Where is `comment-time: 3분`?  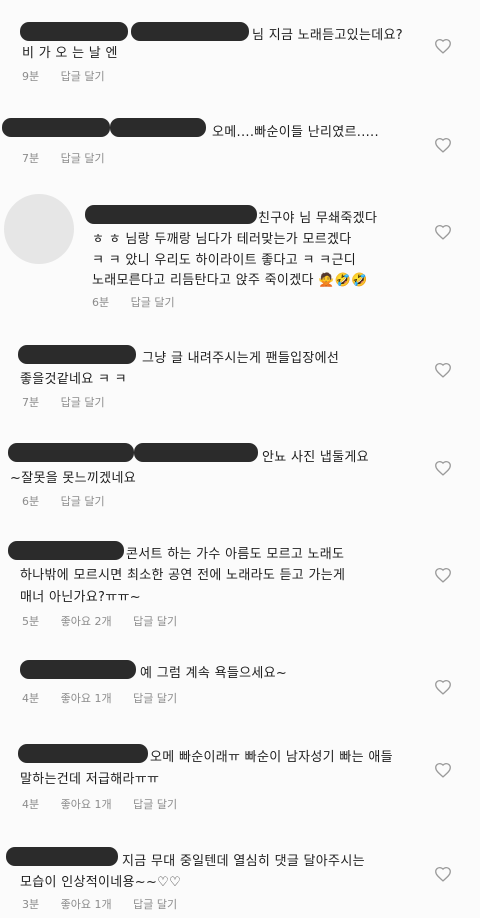
comment-time: 3분 is located at coordinates (31, 904).